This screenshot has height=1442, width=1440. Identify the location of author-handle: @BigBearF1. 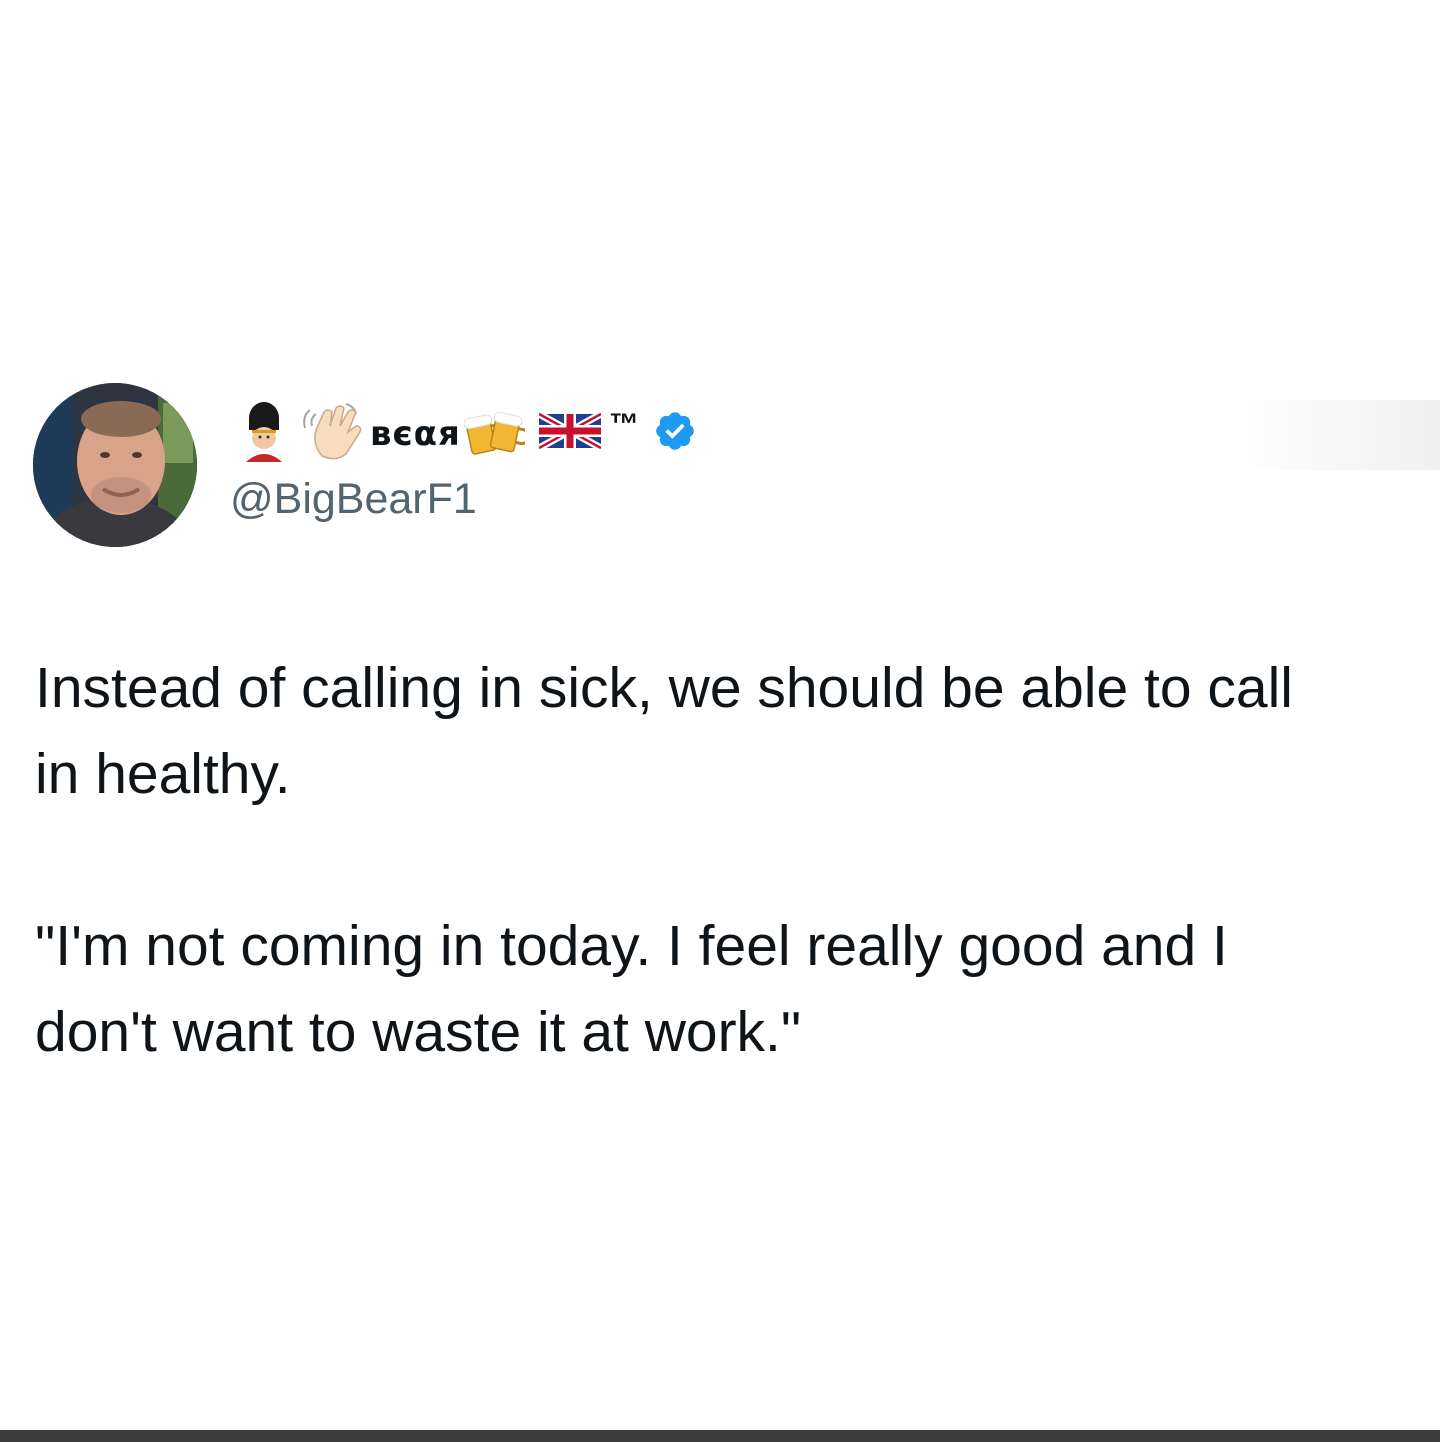
(353, 499).